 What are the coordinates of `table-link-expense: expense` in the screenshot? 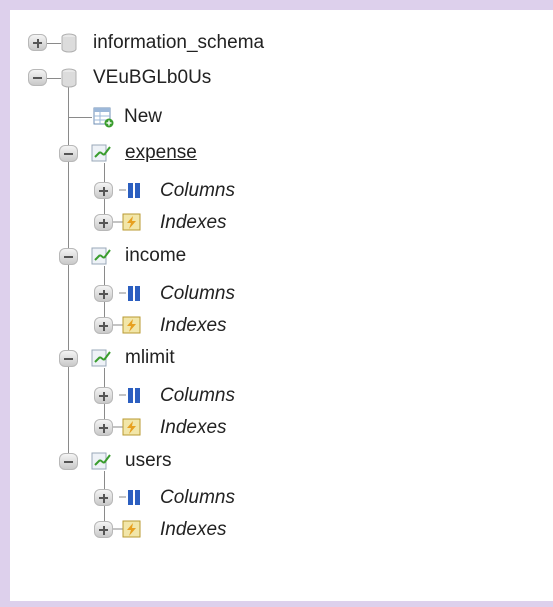 It's located at (161, 153).